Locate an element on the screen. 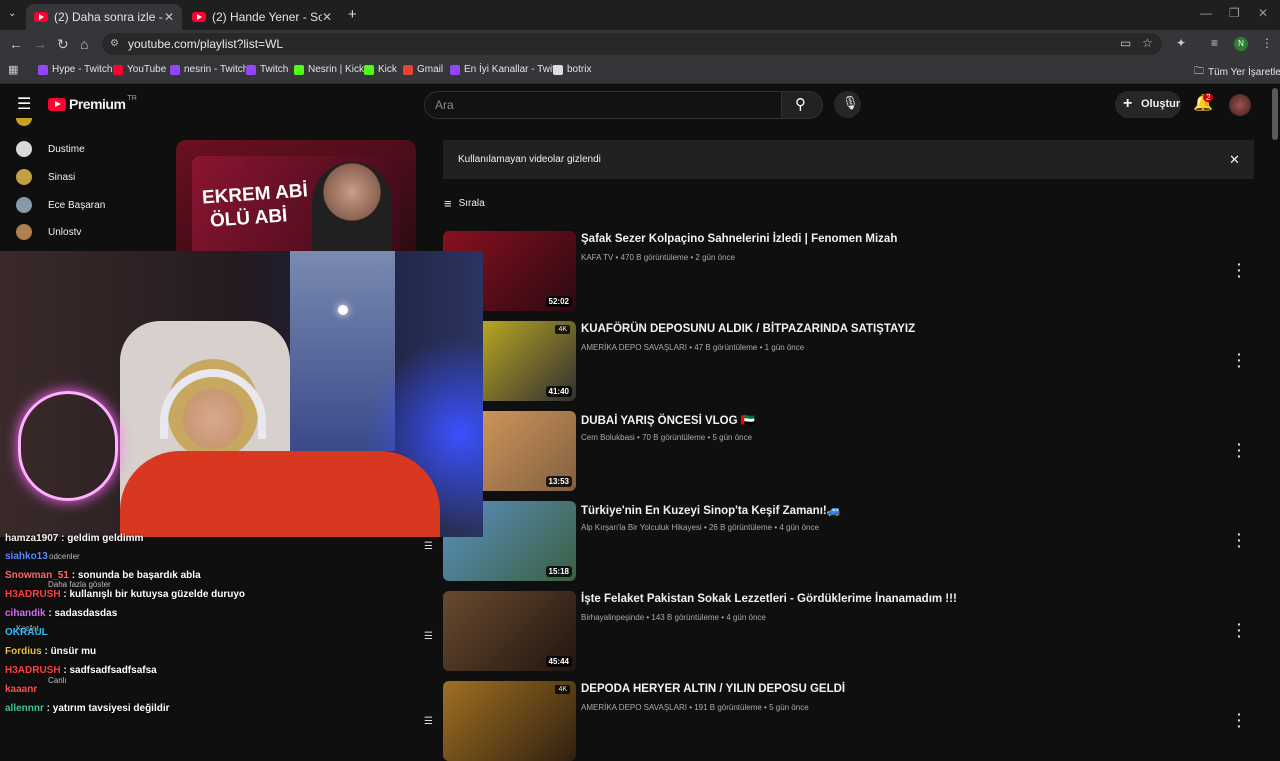 The image size is (1280, 761). bookmark-item: Twitch is located at coordinates (267, 69).